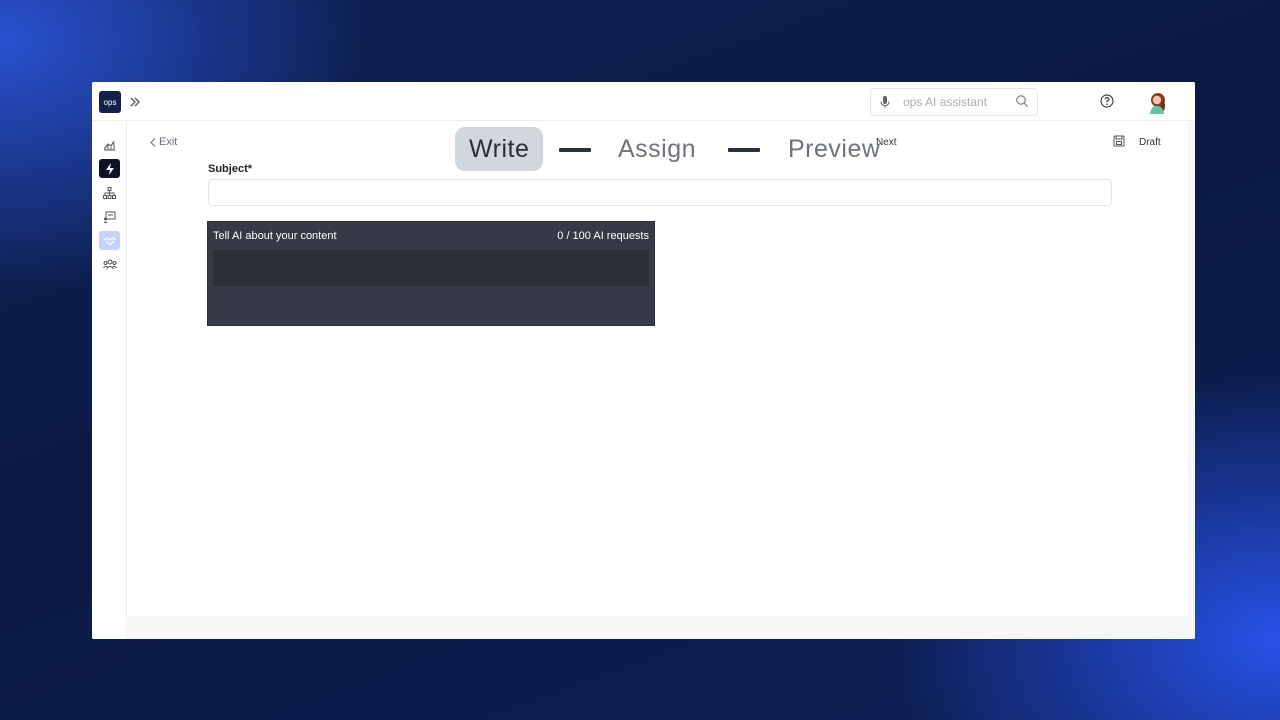  I want to click on ai-panel-title: Tell AI about your content, so click(275, 236).